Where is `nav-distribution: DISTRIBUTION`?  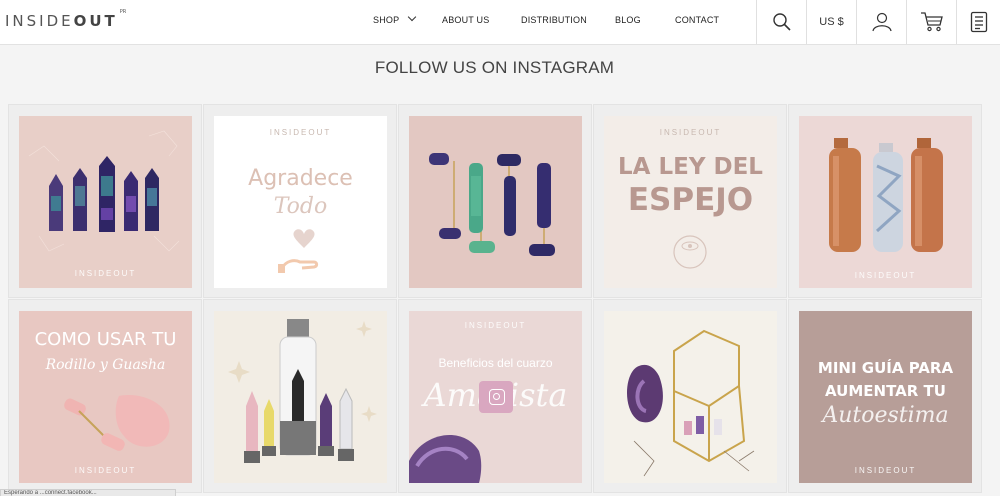 nav-distribution: DISTRIBUTION is located at coordinates (554, 20).